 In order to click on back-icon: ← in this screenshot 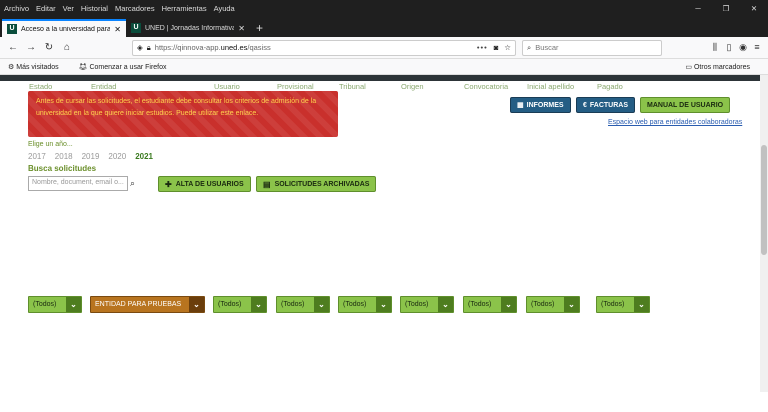, I will do `click(13, 47)`.